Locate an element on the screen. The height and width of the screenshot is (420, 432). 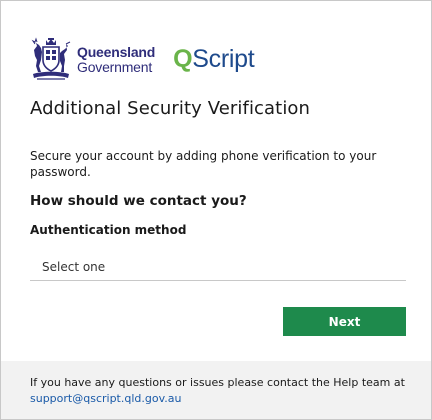
authentication-method-select: Select one is located at coordinates (218, 267).